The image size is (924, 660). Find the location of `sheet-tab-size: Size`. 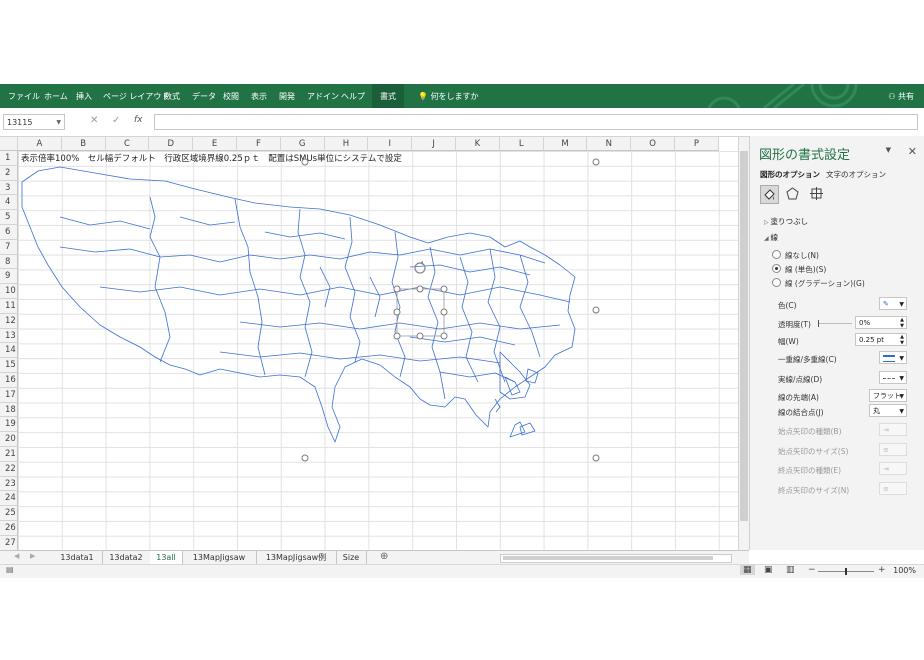

sheet-tab-size: Size is located at coordinates (351, 557).